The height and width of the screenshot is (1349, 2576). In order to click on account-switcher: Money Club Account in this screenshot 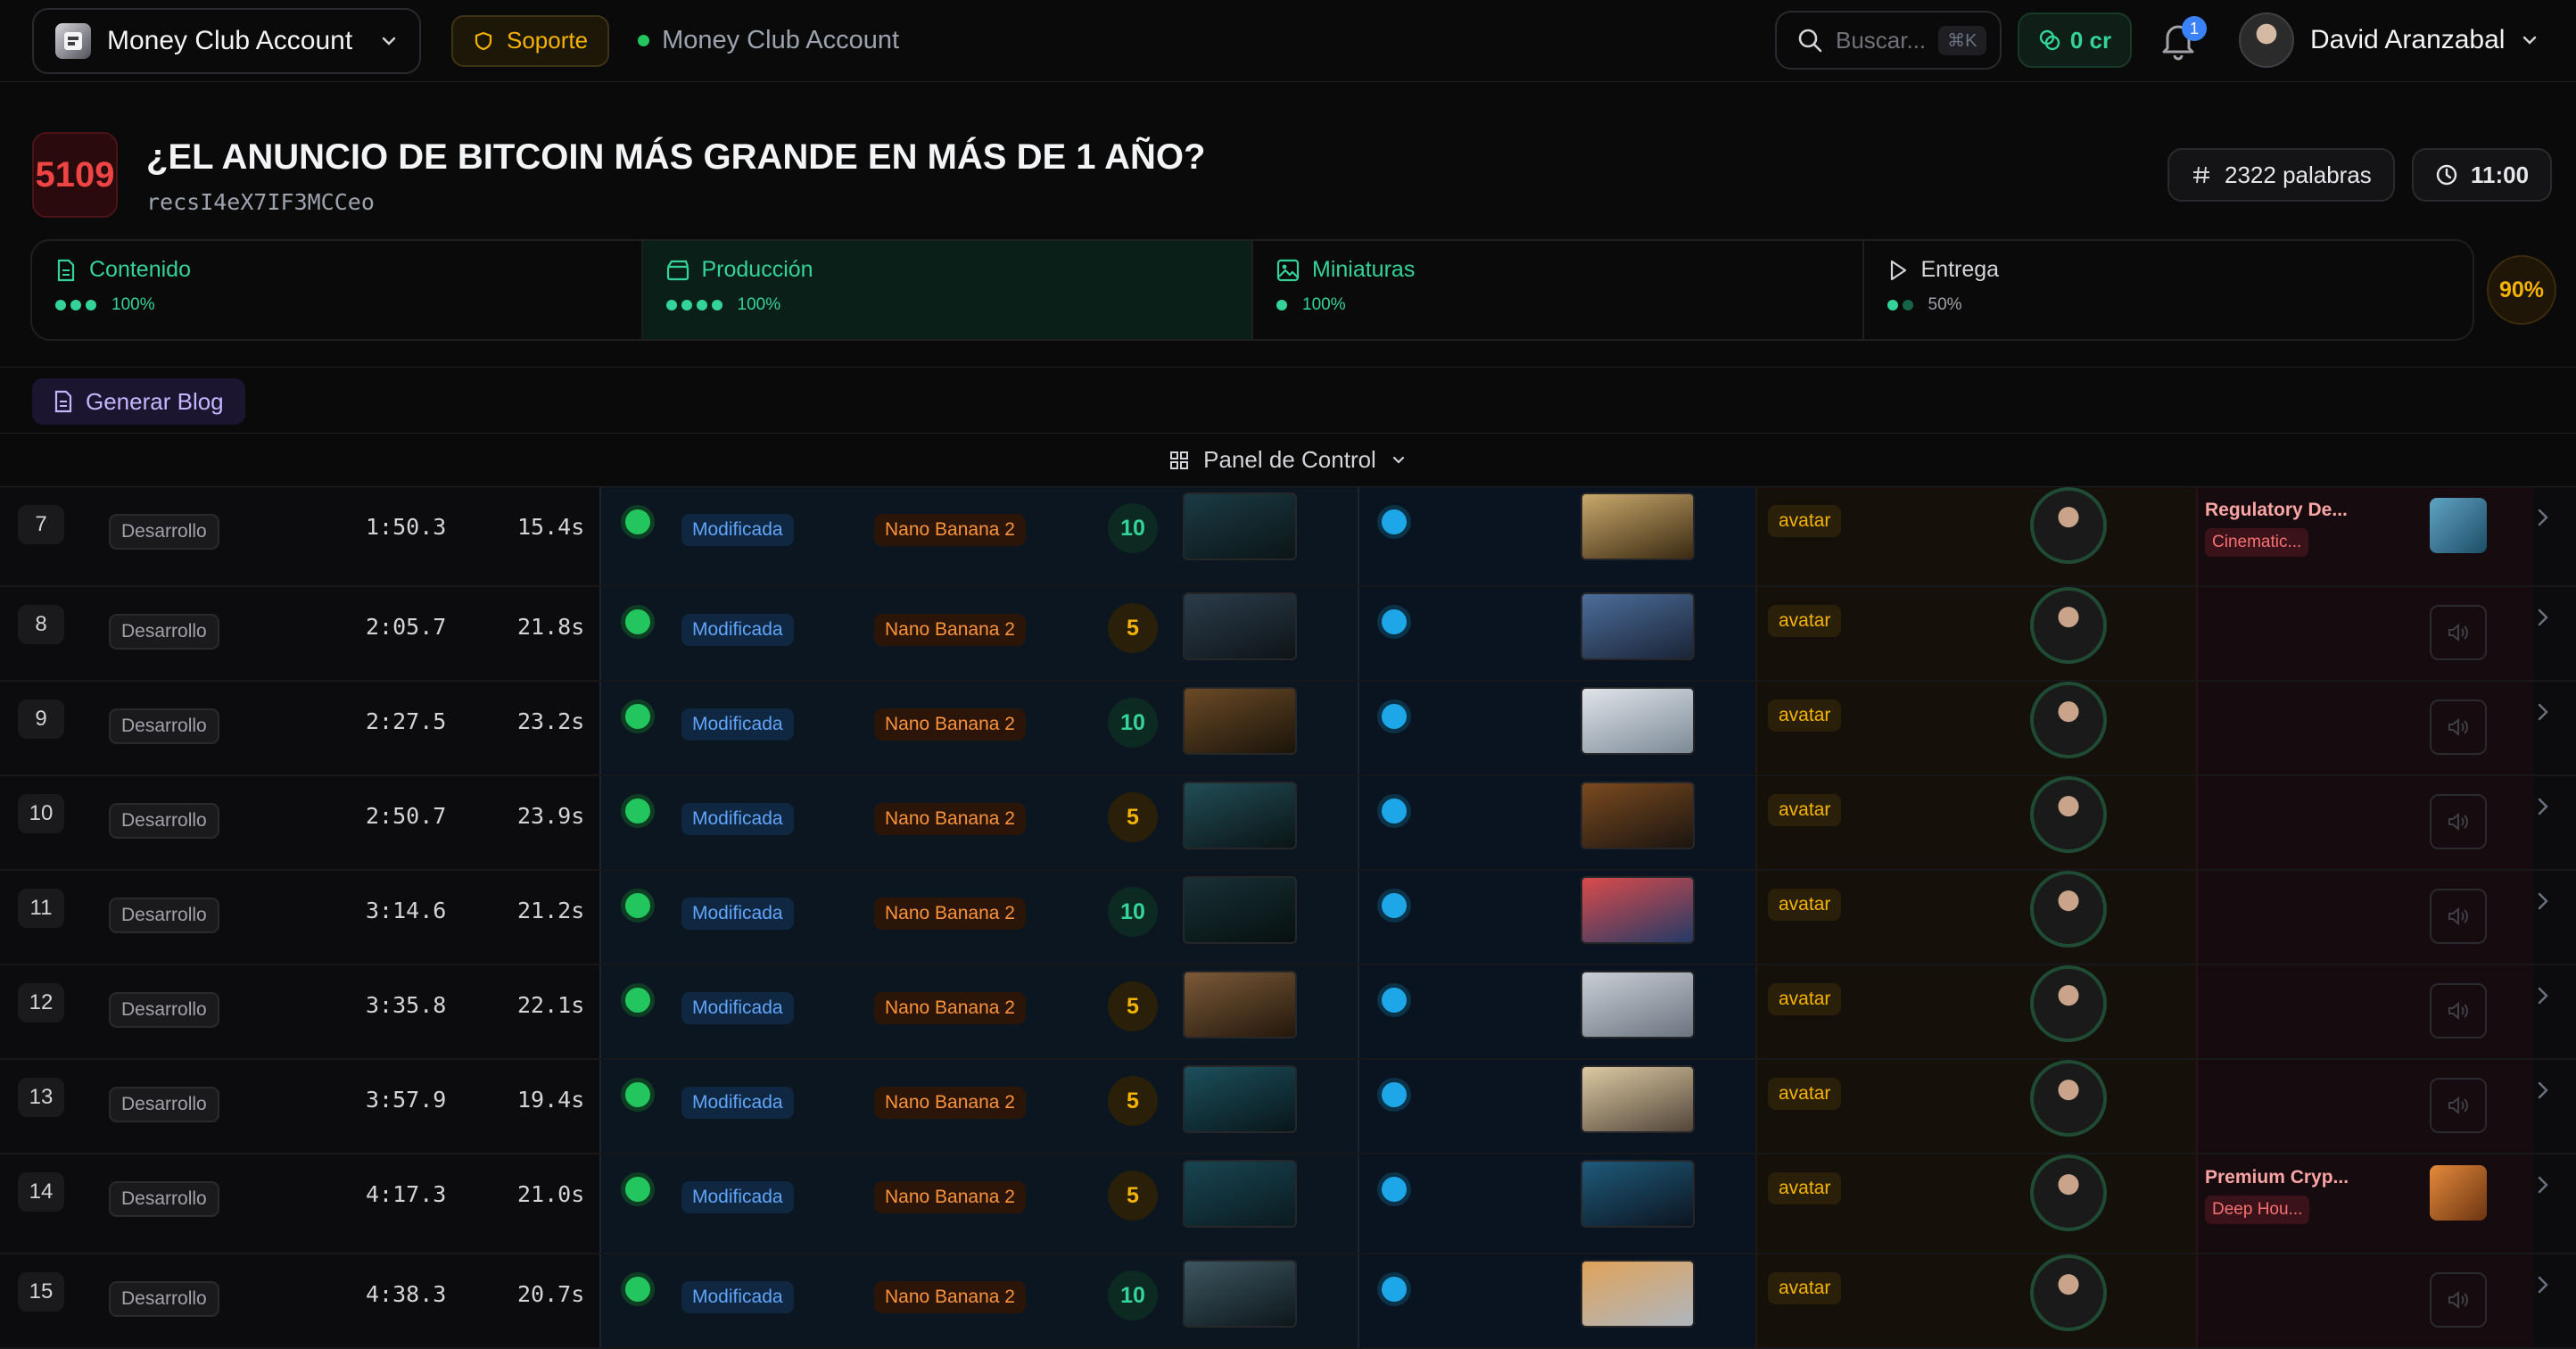, I will do `click(227, 40)`.